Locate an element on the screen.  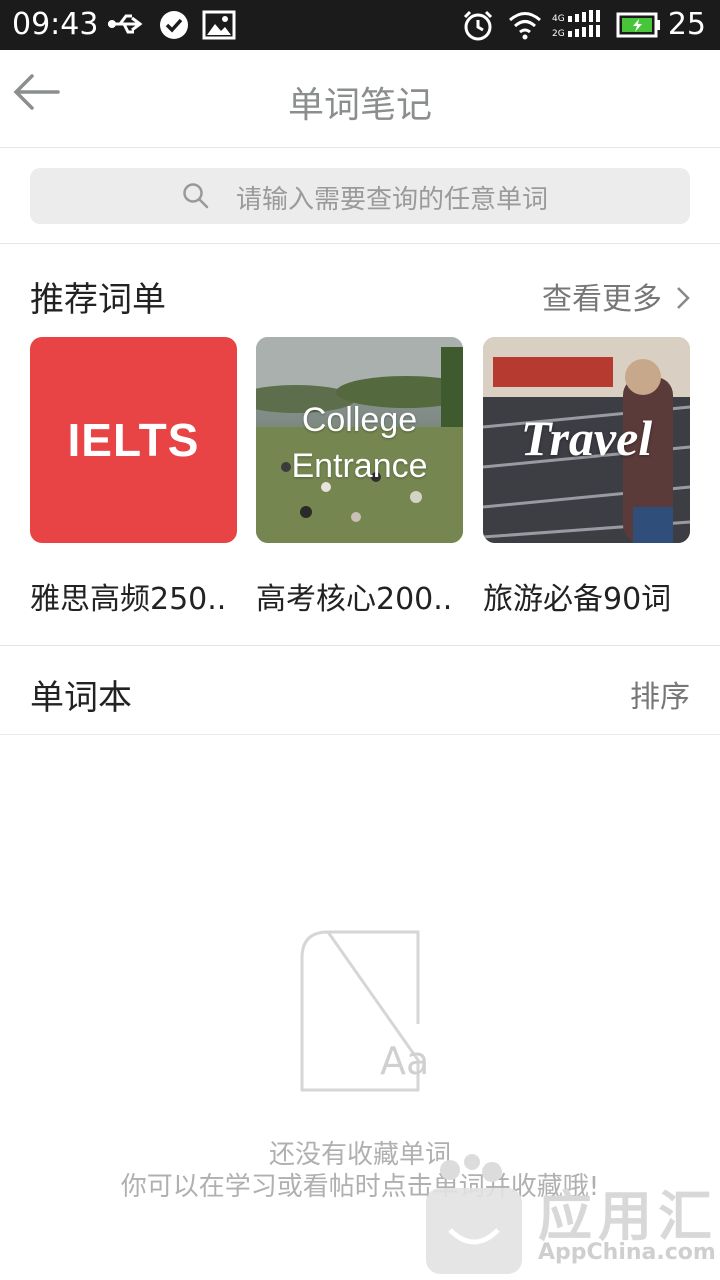
card-travel: Travel is located at coordinates (586, 440).